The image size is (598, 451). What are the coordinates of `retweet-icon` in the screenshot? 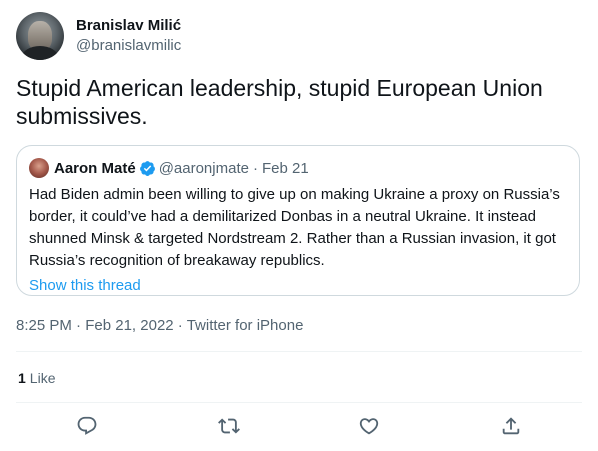 It's located at (229, 426).